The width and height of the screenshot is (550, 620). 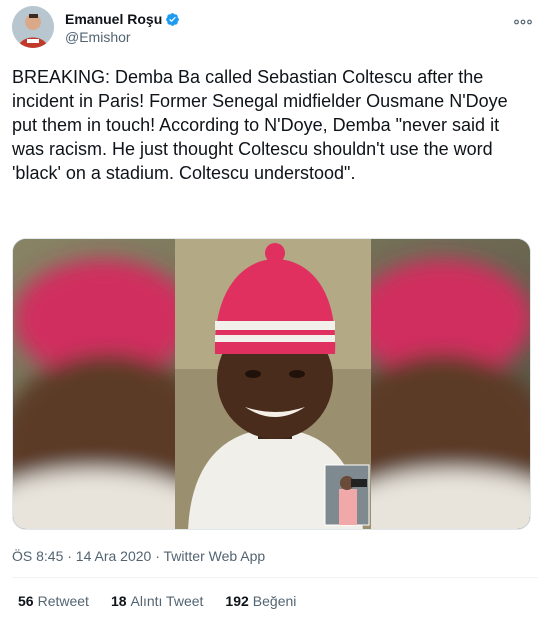 I want to click on quote-tweet-count-value: 18, so click(x=118, y=601).